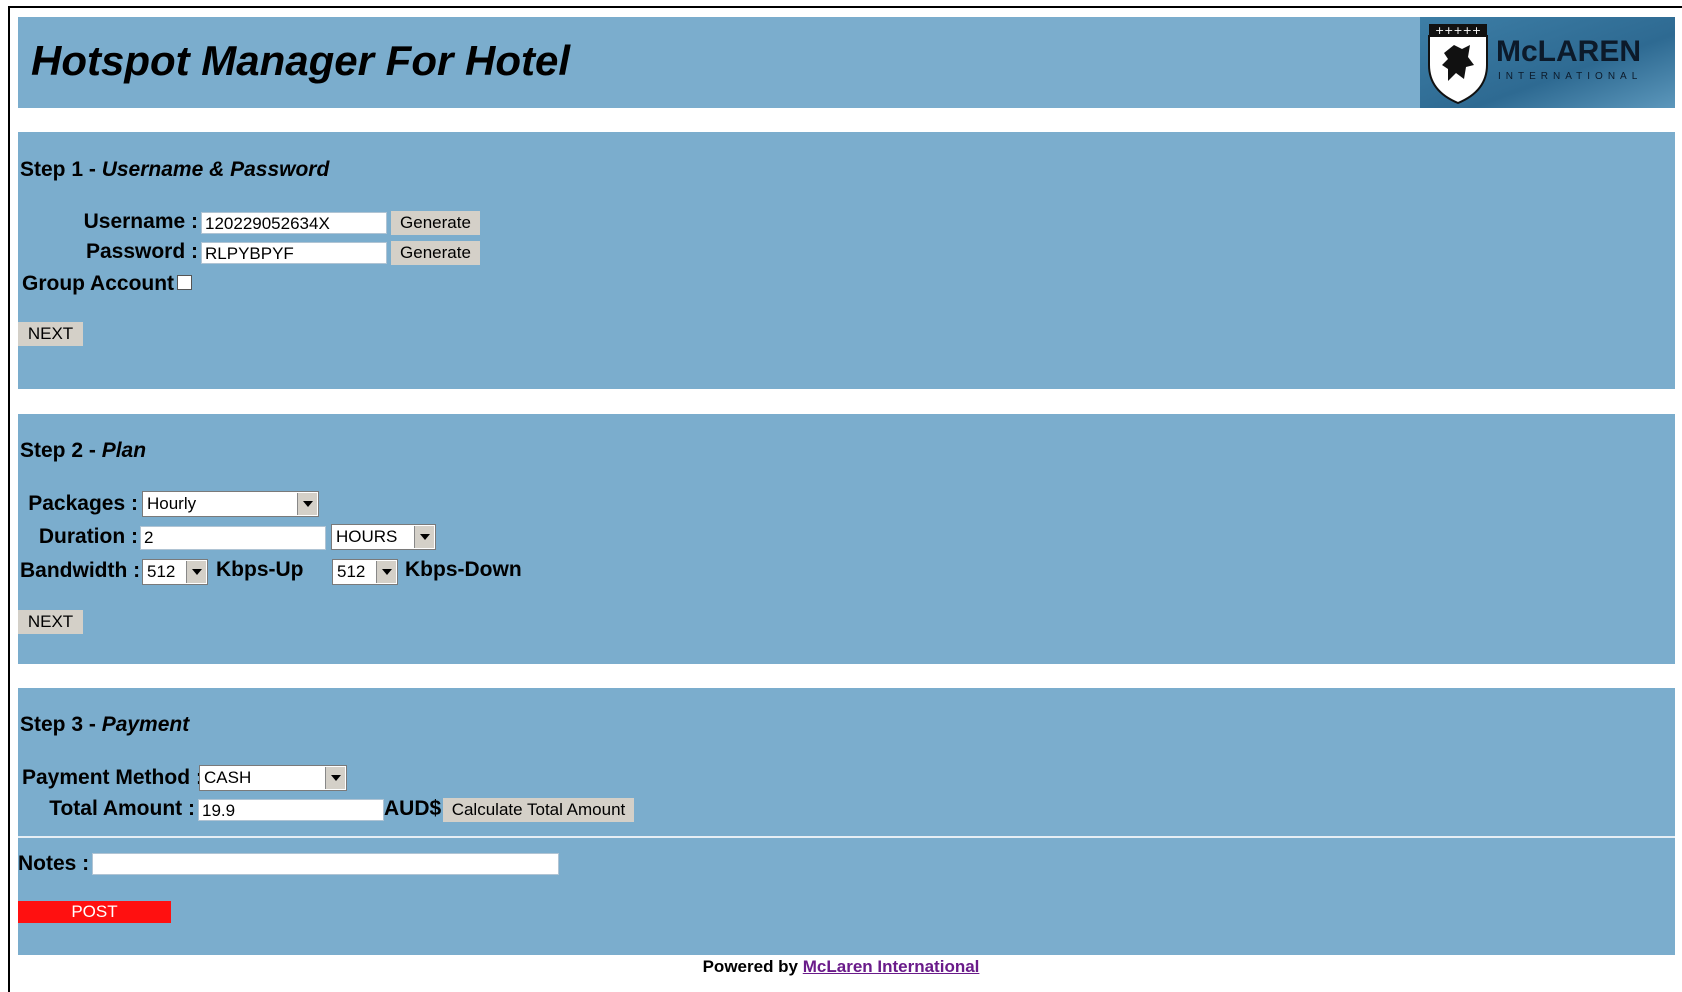 The width and height of the screenshot is (1682, 992). Describe the element at coordinates (1458, 64) in the screenshot. I see `shield-lion-icon: +++++` at that location.